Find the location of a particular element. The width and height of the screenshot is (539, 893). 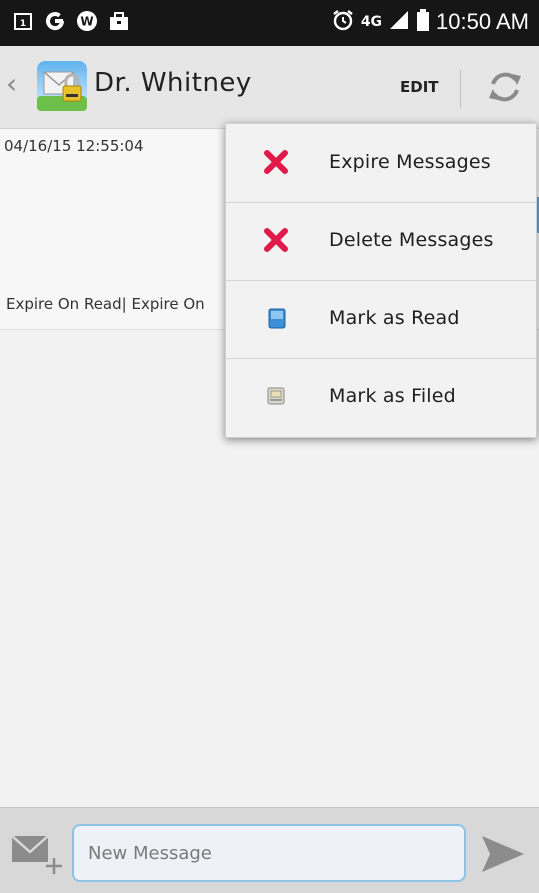

svg-text: 1 is located at coordinates (23, 24).